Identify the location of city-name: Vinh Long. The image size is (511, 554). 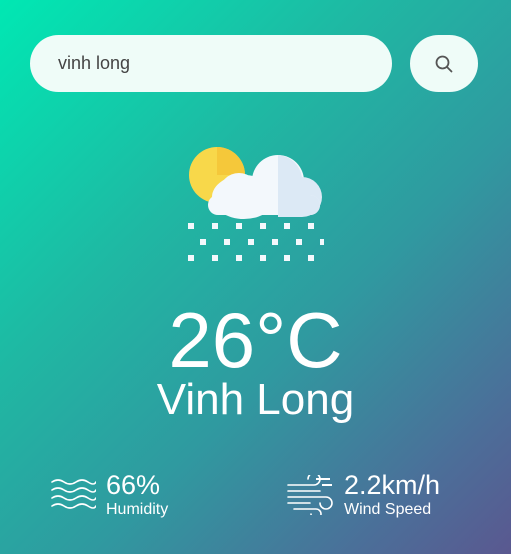
(255, 399).